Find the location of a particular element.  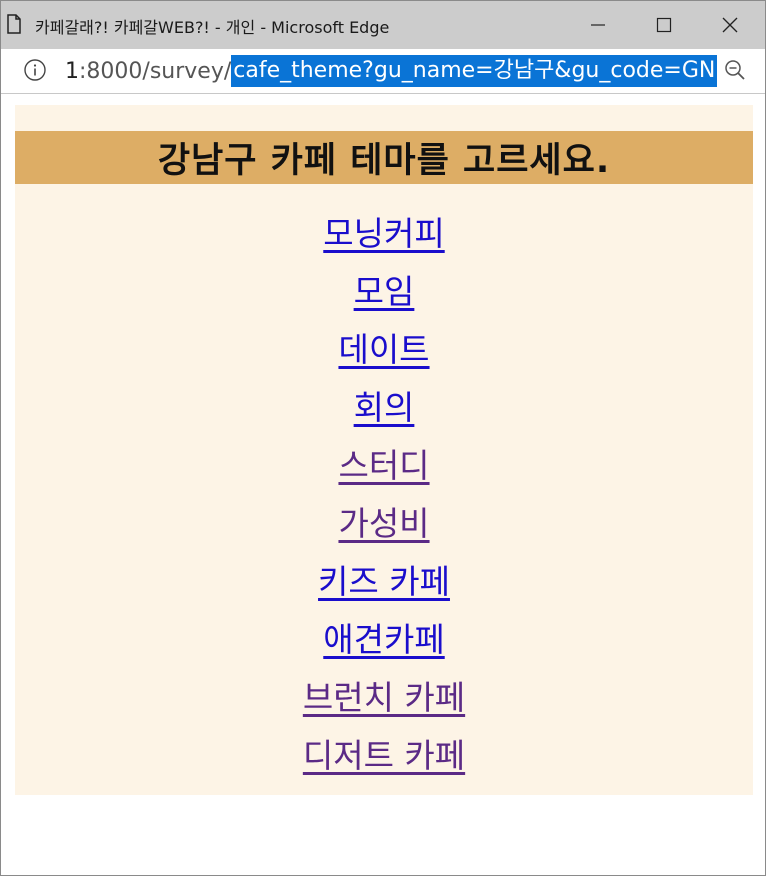

minimize-icon is located at coordinates (598, 25).